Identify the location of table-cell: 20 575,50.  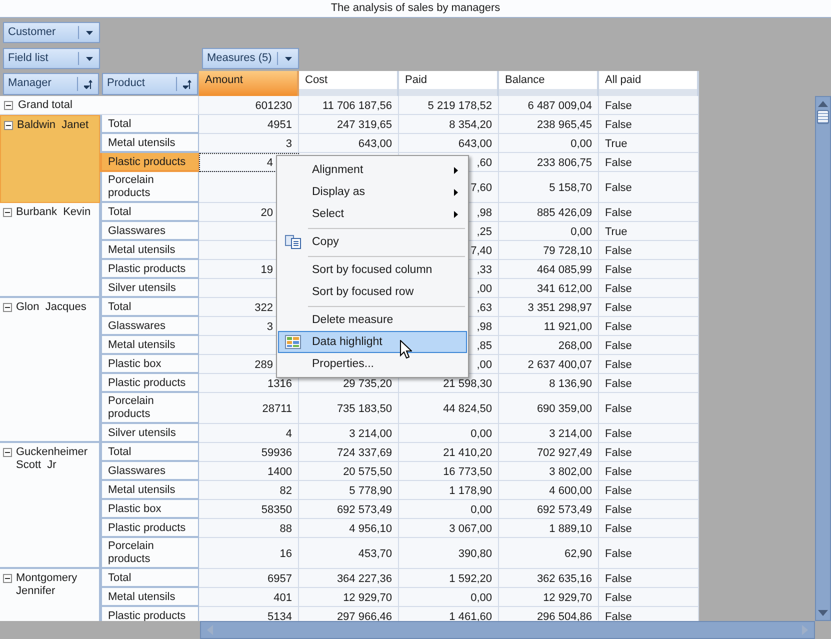
(349, 471).